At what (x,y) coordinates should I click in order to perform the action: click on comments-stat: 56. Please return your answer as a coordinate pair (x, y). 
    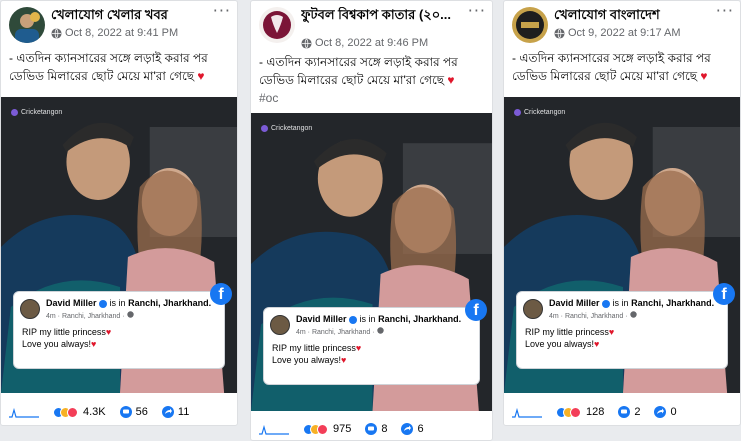
    Looking at the image, I should click on (133, 412).